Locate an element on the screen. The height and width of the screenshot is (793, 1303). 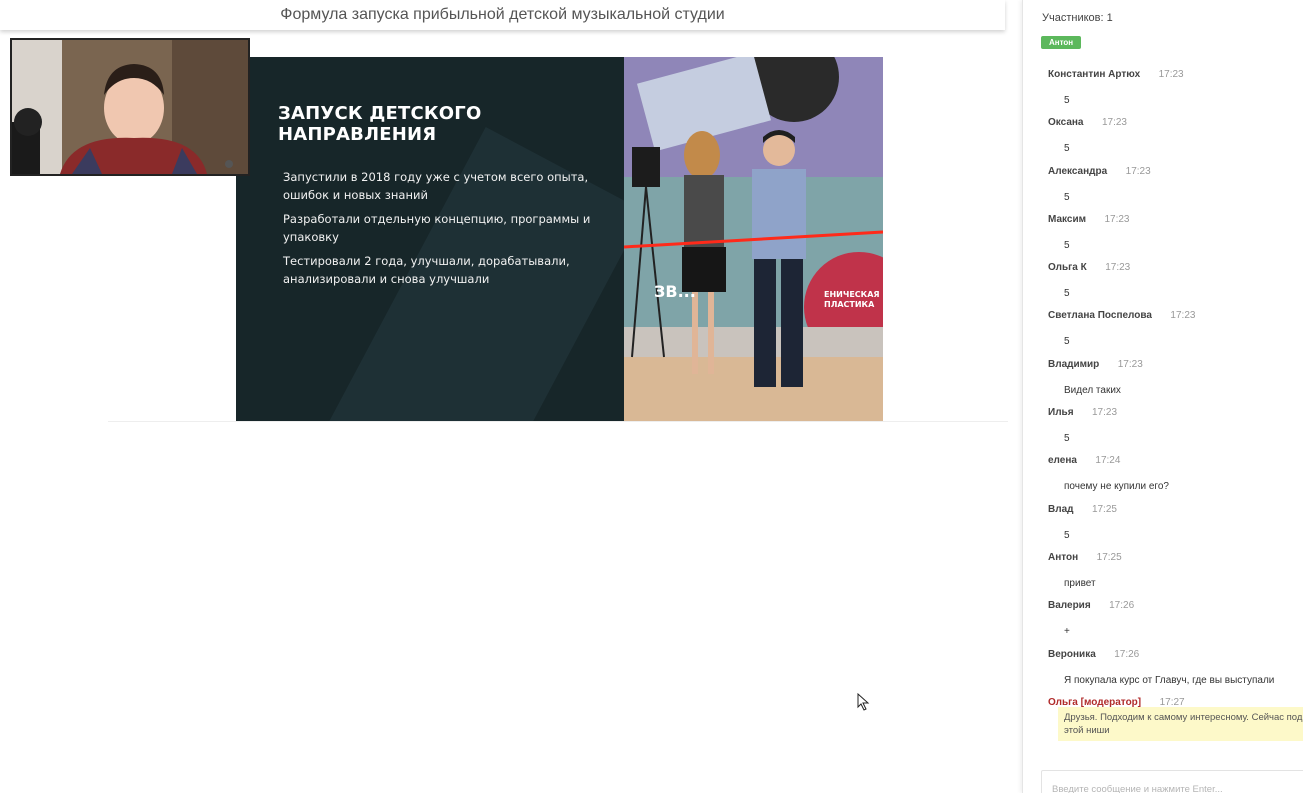
speaker-video-frame is located at coordinates (130, 107).